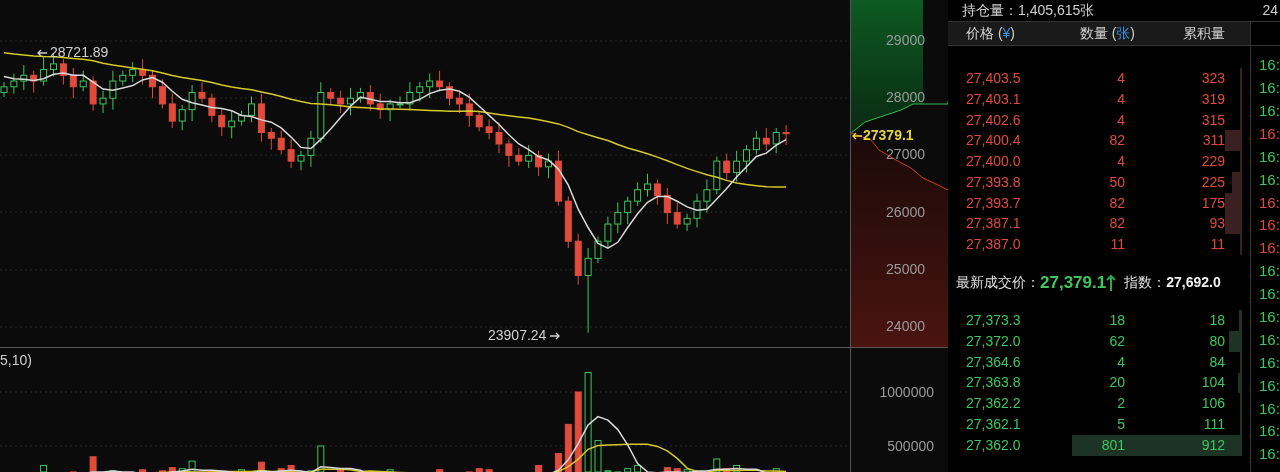 The width and height of the screenshot is (1280, 472). I want to click on total-cell-text: 104, so click(1212, 383).